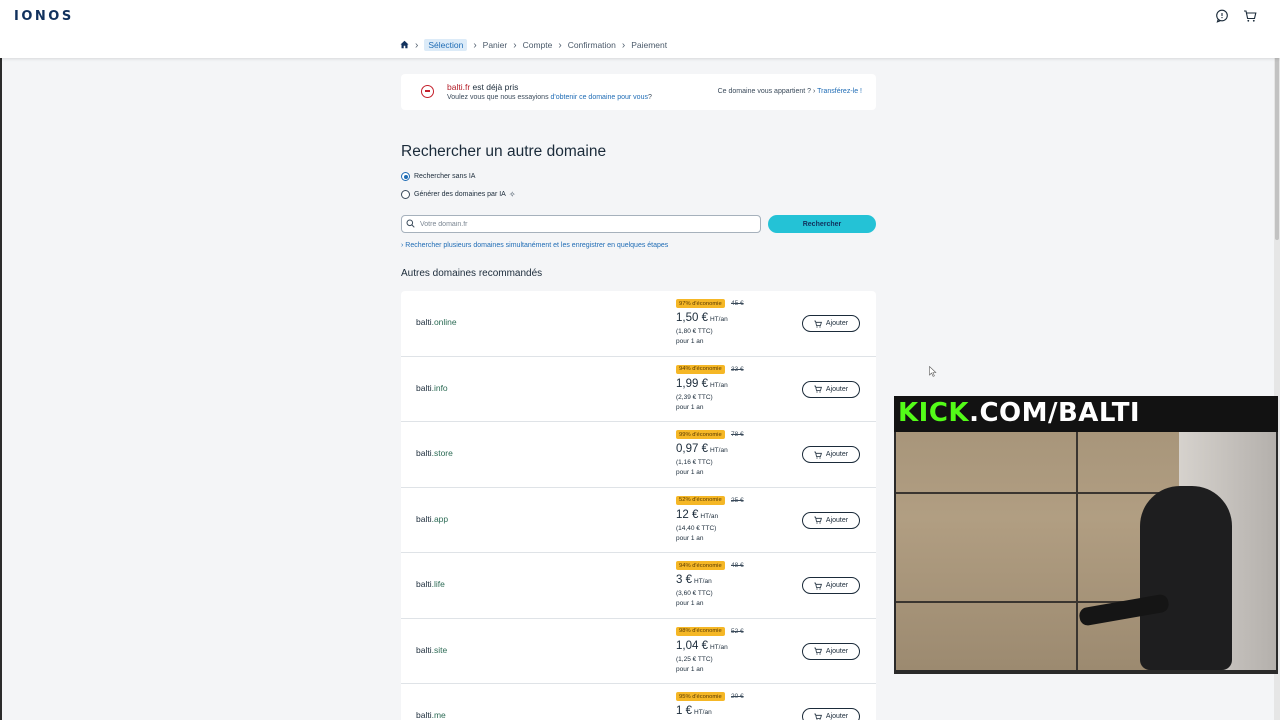 This screenshot has width=1280, height=720. What do you see at coordinates (417, 45) in the screenshot?
I see `chevron-right-icon: ›` at bounding box center [417, 45].